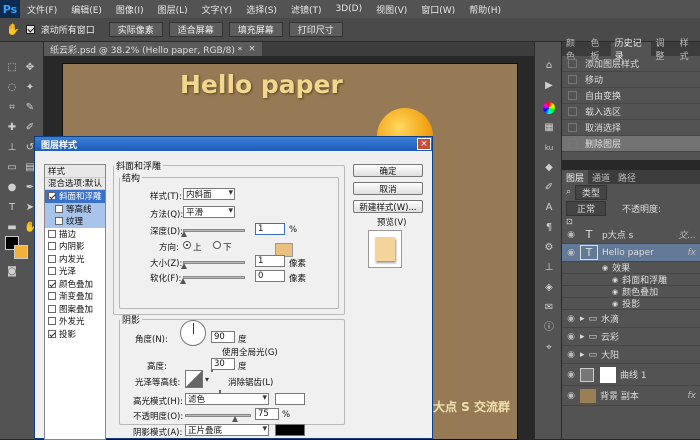  I want to click on cancel-button: 取消, so click(388, 188).